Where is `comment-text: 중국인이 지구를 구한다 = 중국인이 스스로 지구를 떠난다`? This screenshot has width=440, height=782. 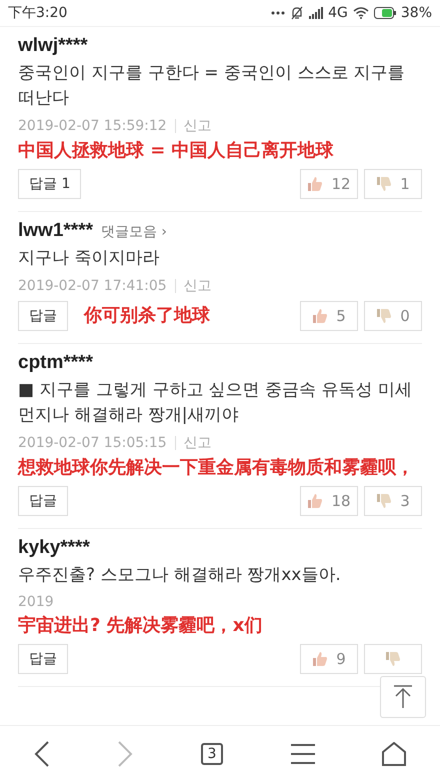 comment-text: 중국인이 지구를 구한다 = 중국인이 스스로 지구를 떠난다 is located at coordinates (212, 86).